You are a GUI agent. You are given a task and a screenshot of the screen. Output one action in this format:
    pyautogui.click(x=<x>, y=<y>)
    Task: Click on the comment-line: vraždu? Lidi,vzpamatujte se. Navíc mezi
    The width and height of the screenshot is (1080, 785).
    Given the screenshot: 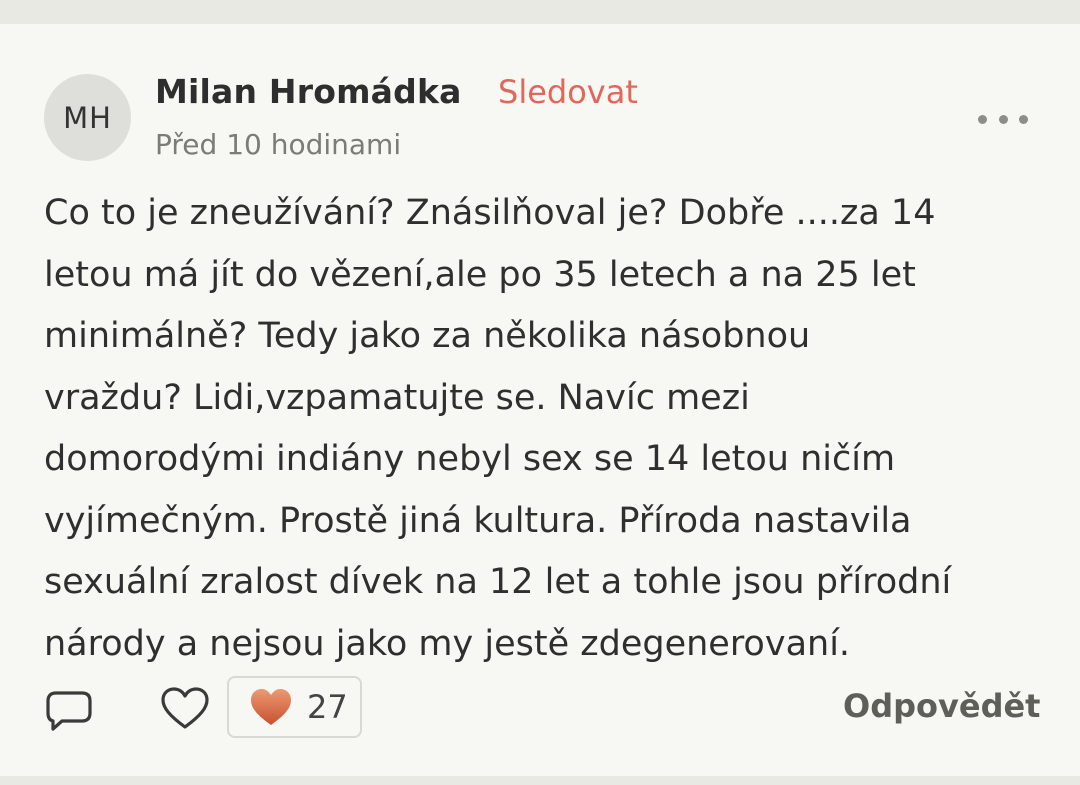 What is the action you would take?
    pyautogui.click(x=397, y=397)
    